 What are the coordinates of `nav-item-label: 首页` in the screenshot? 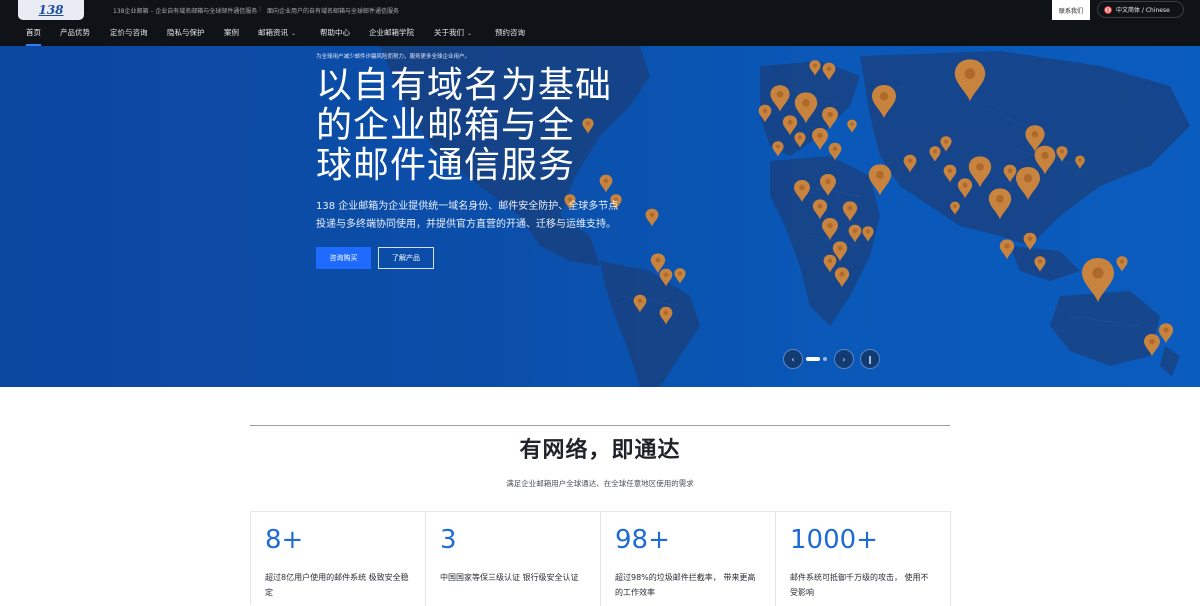 It's located at (33, 32).